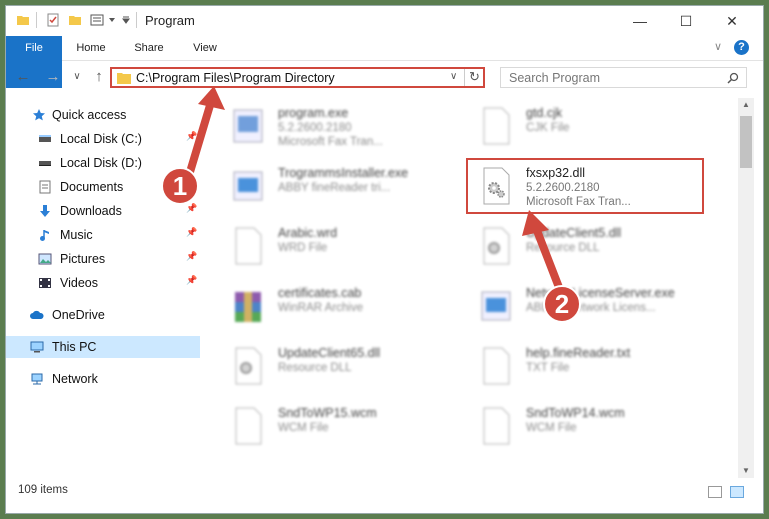 The height and width of the screenshot is (519, 769). Describe the element at coordinates (535, 223) in the screenshot. I see `arrow-2-head` at that location.